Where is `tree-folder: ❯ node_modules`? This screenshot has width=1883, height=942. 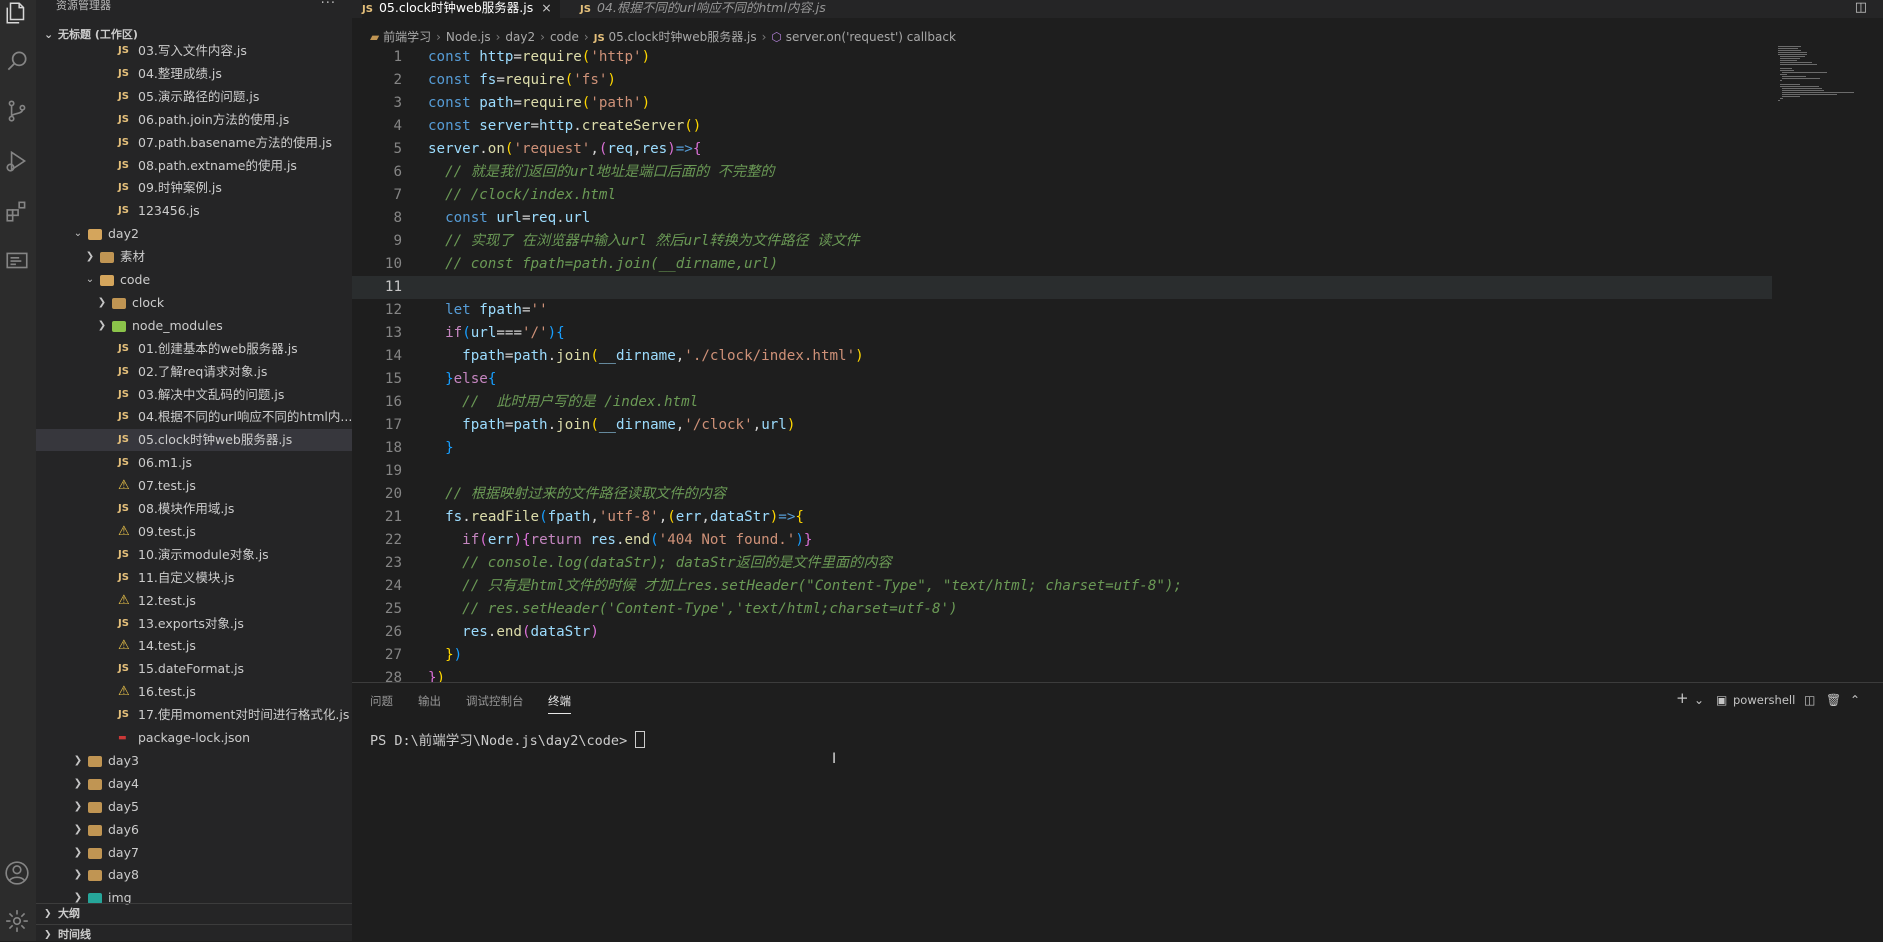 tree-folder: ❯ node_modules is located at coordinates (194, 326).